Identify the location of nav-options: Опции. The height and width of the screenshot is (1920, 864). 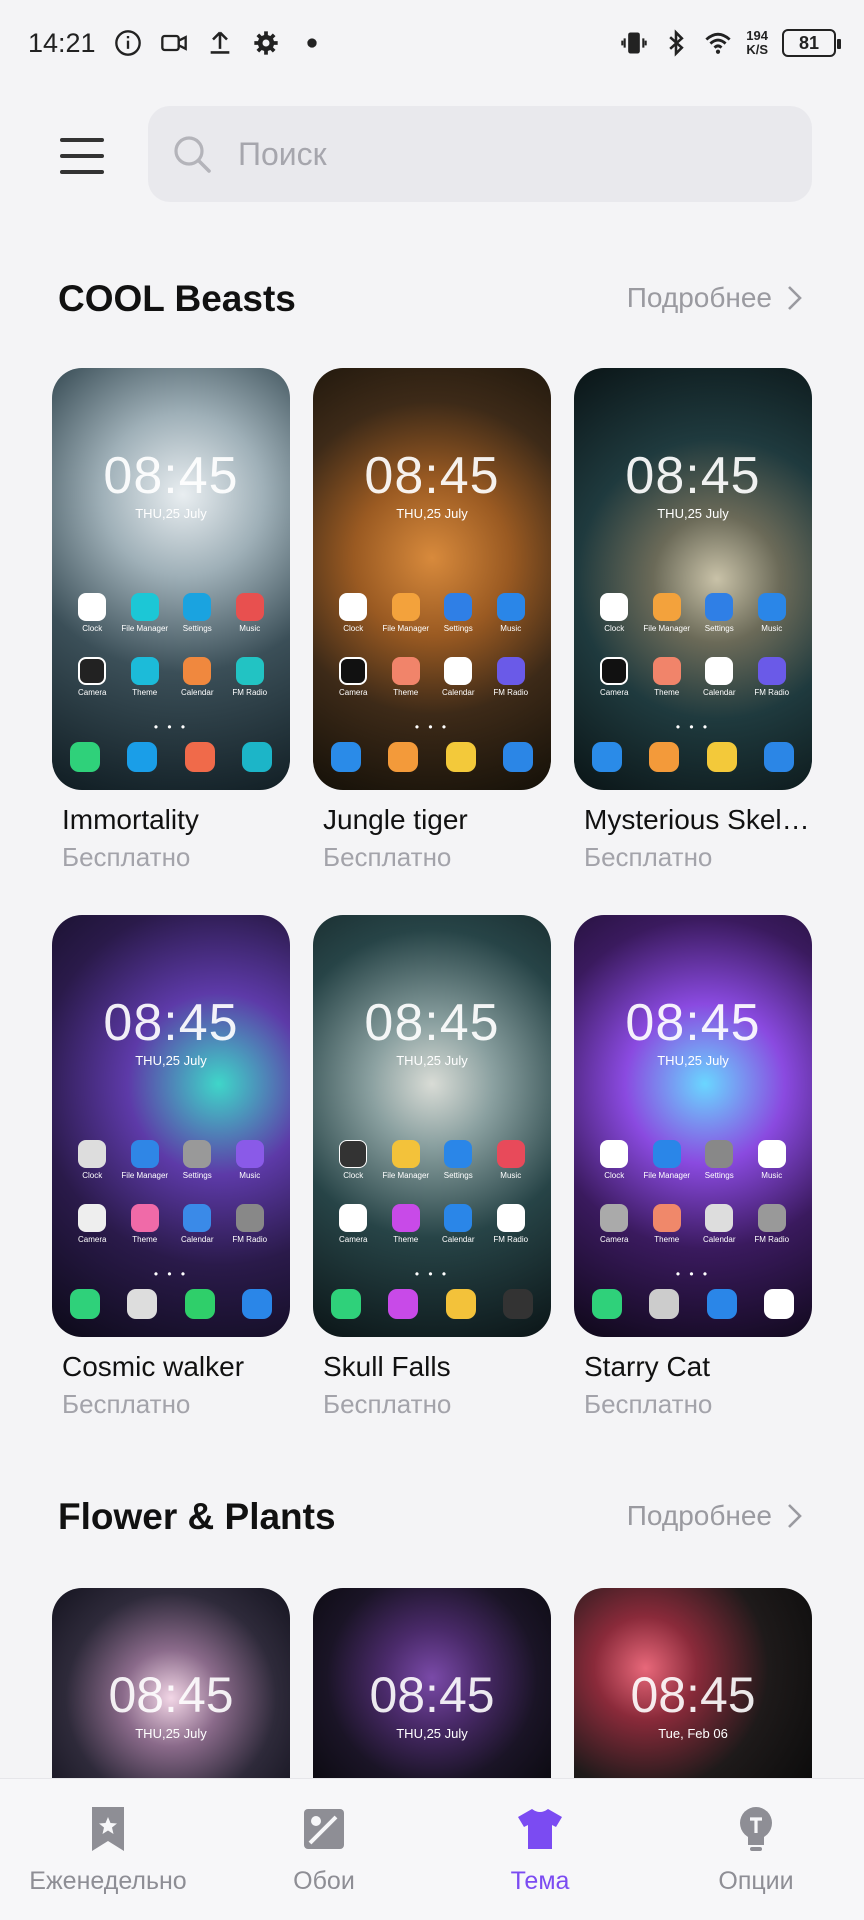
(756, 1849).